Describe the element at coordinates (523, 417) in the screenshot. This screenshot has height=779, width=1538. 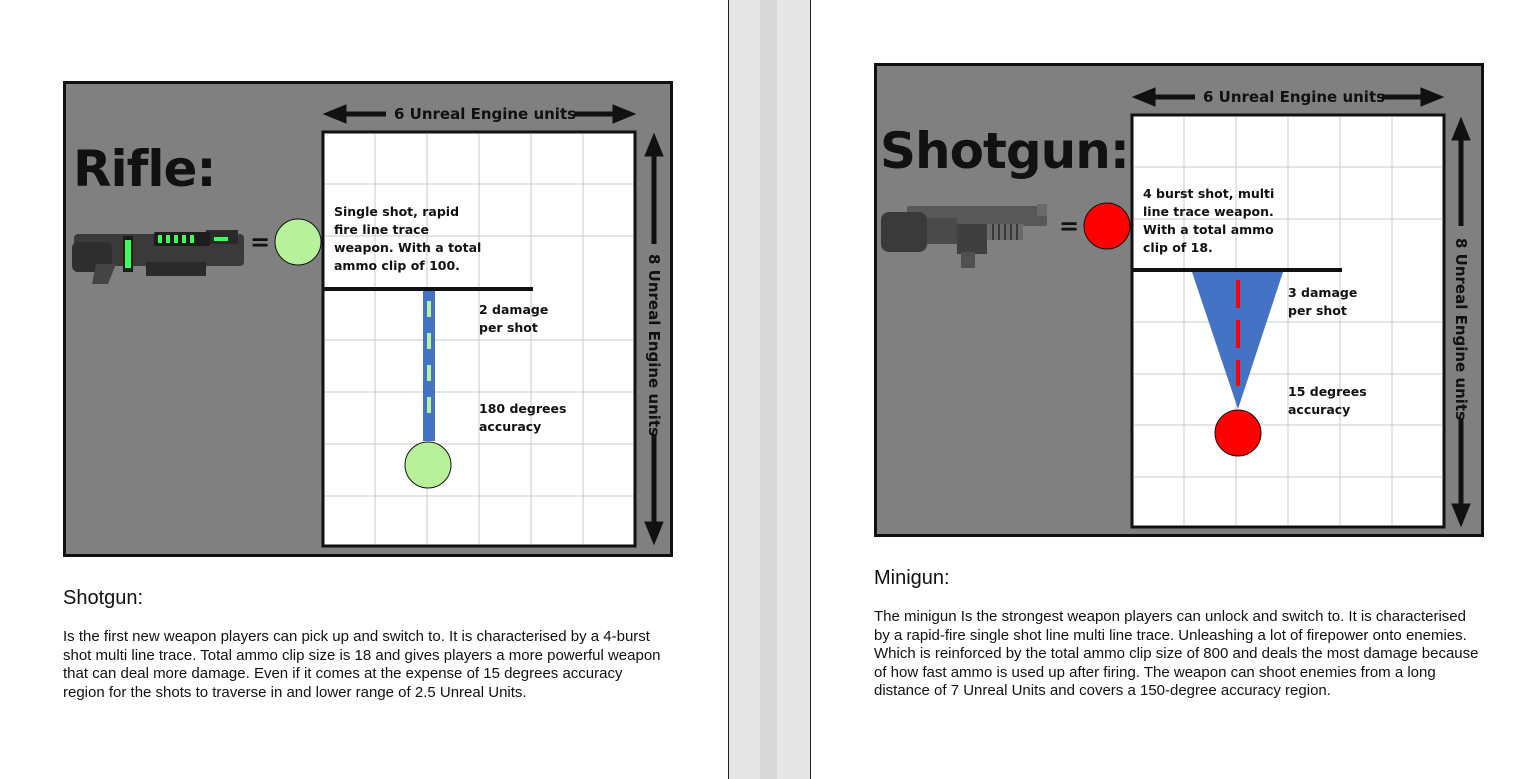
I see `accuracy-text: 180 degrees accuracy` at that location.